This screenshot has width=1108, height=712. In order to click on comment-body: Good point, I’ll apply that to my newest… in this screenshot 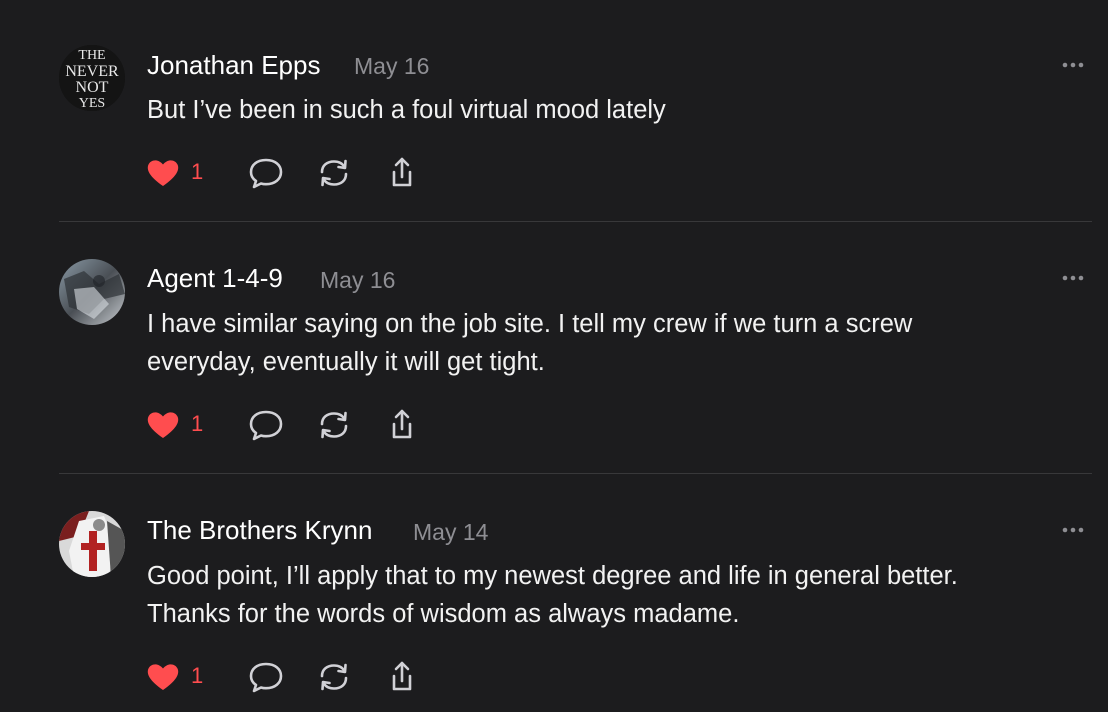, I will do `click(607, 595)`.